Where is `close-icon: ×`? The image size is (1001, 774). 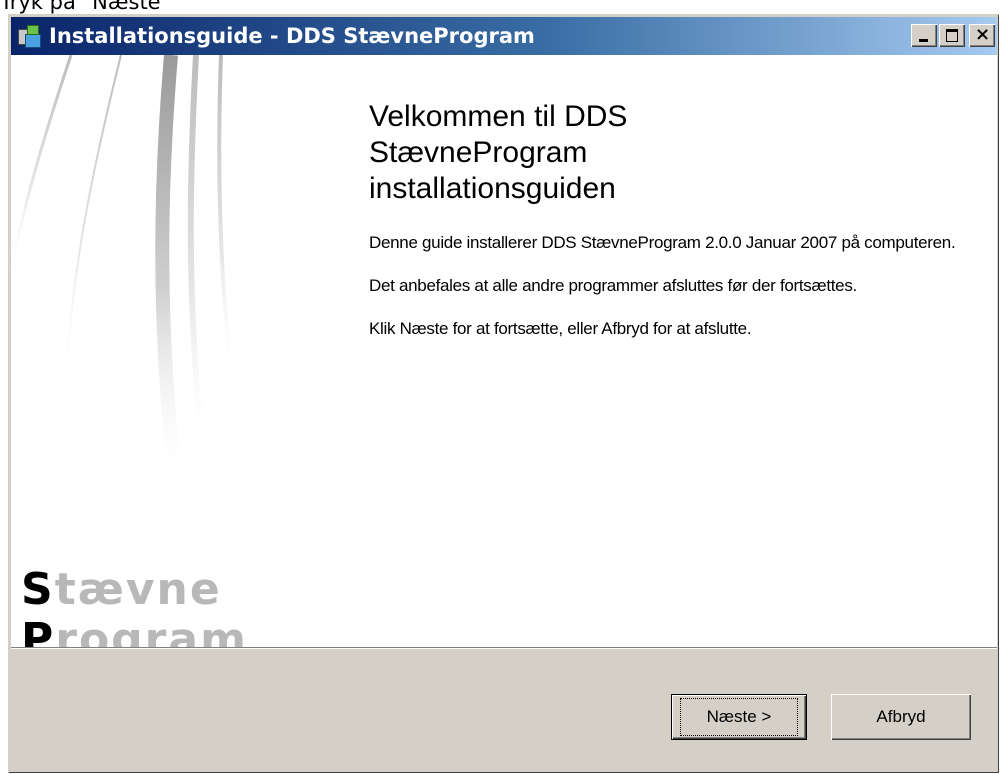 close-icon: × is located at coordinates (983, 34).